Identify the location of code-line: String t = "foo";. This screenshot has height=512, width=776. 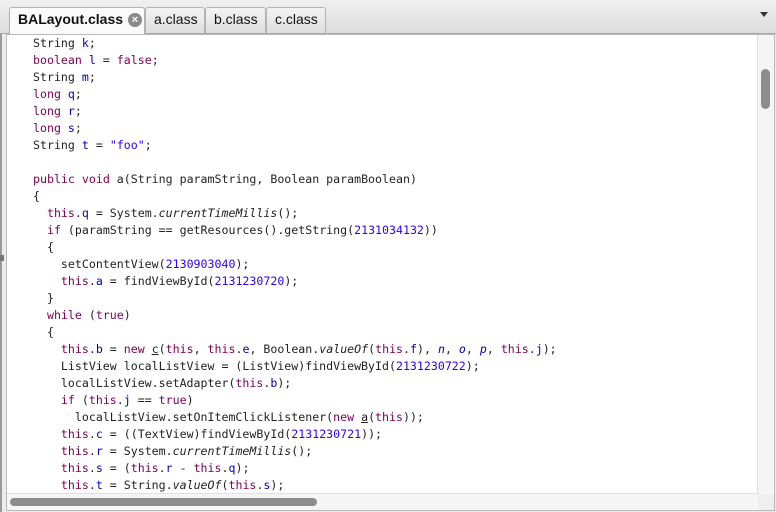
(393, 145).